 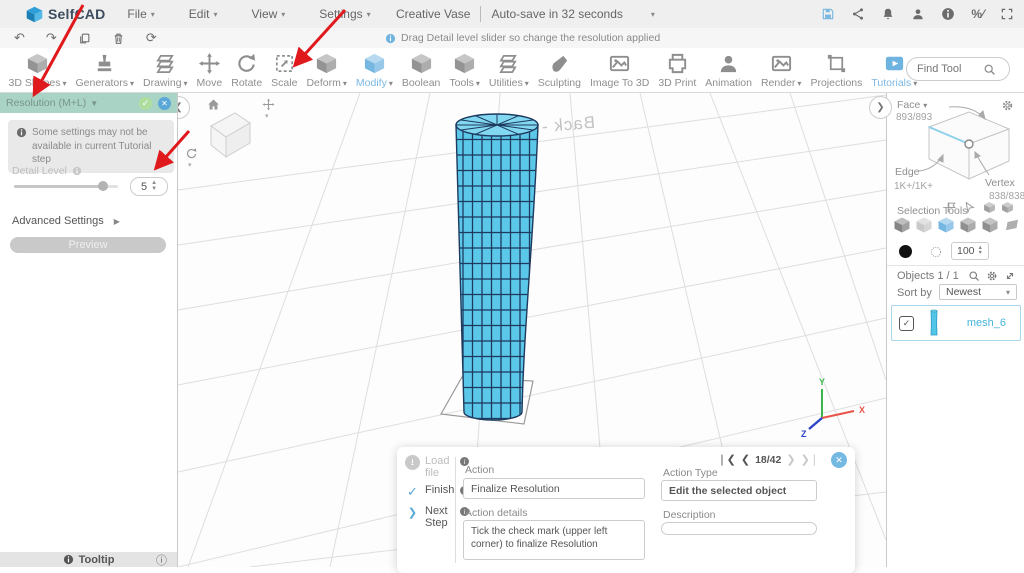 I want to click on action-field: Finalize Resolution, so click(x=554, y=488).